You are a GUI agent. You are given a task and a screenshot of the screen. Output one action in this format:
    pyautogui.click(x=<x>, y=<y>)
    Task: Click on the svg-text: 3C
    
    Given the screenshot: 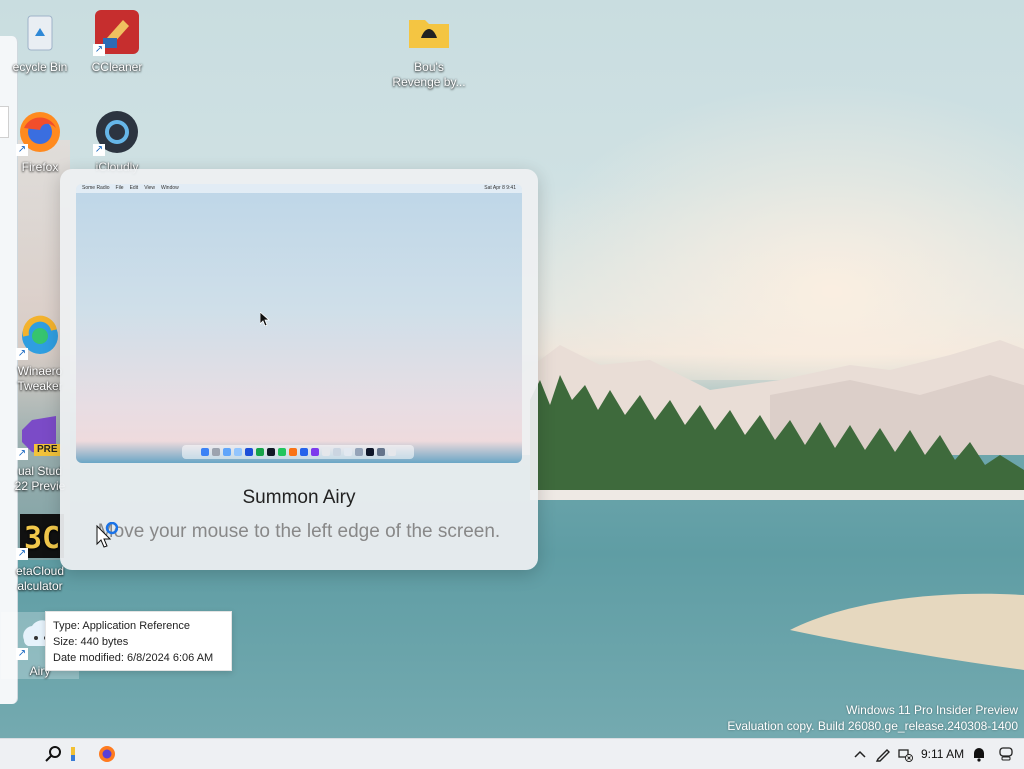 What is the action you would take?
    pyautogui.click(x=42, y=538)
    